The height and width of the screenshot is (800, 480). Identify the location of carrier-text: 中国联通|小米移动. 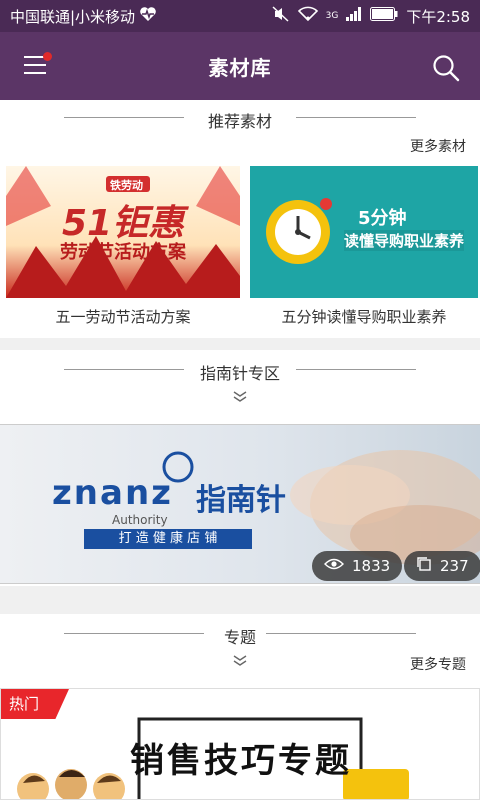
(73, 16).